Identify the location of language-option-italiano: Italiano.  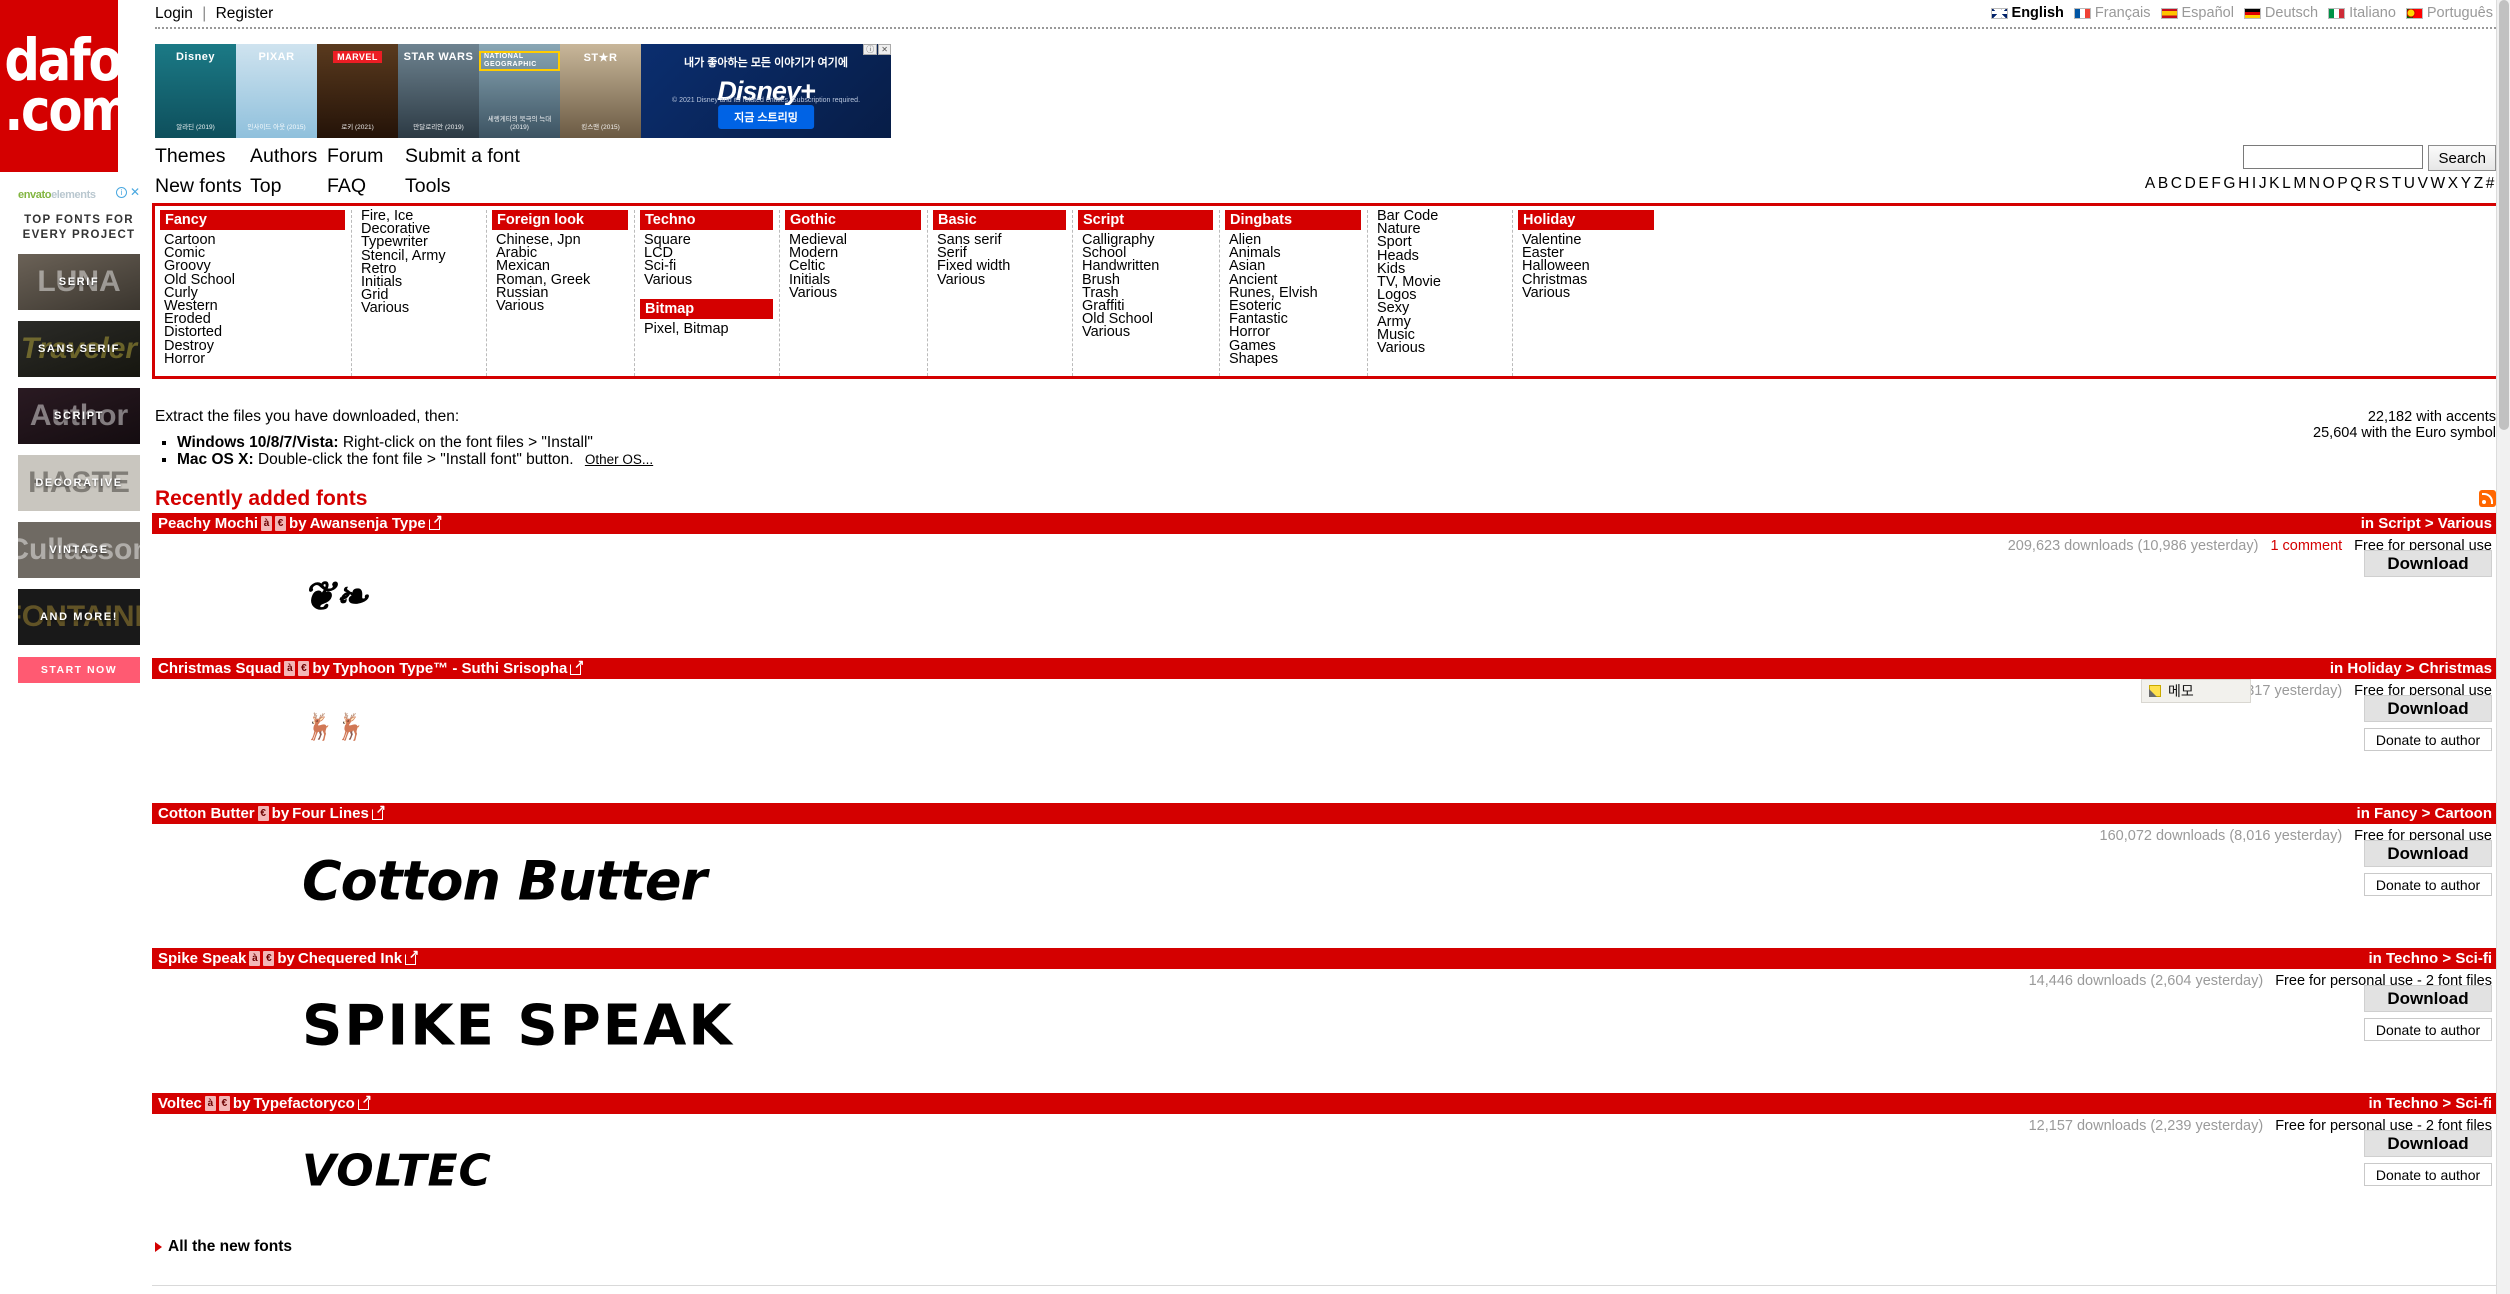
(2362, 13).